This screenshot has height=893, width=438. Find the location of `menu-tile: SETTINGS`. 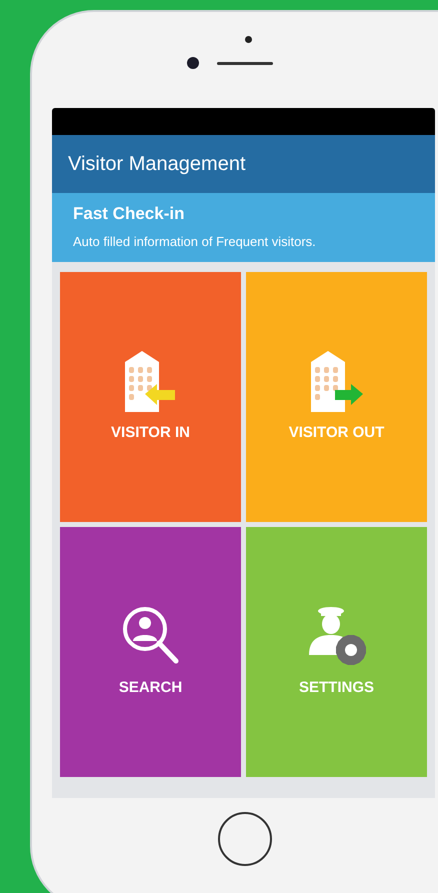

menu-tile: SETTINGS is located at coordinates (336, 652).